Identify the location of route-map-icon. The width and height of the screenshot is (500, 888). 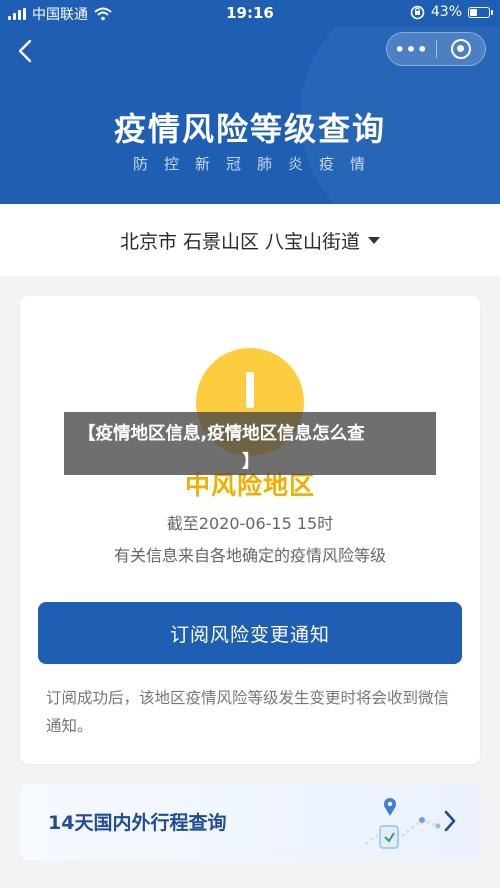
(403, 823).